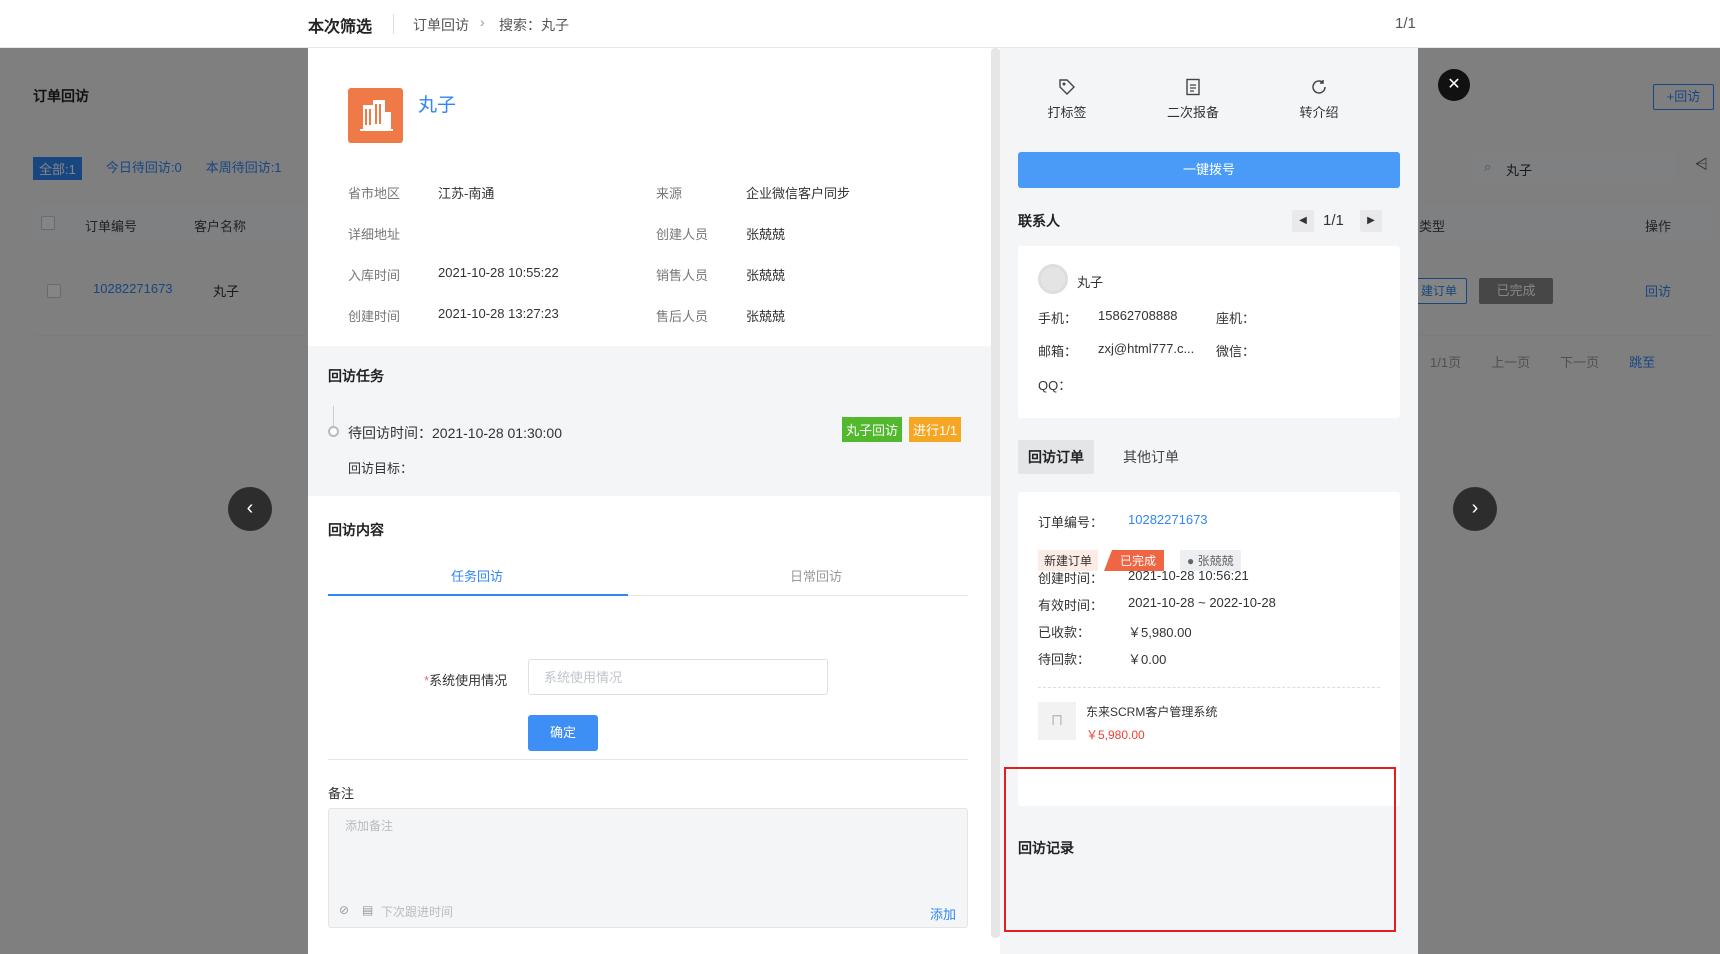 Image resolution: width=1720 pixels, height=954 pixels. I want to click on info-label: 销售人员, so click(682, 275).